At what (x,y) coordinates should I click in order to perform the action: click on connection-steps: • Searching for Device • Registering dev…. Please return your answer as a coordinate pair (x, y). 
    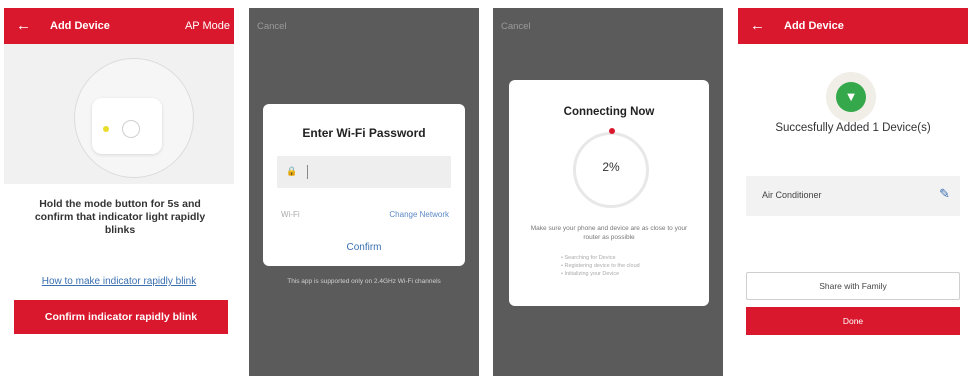
    Looking at the image, I should click on (631, 266).